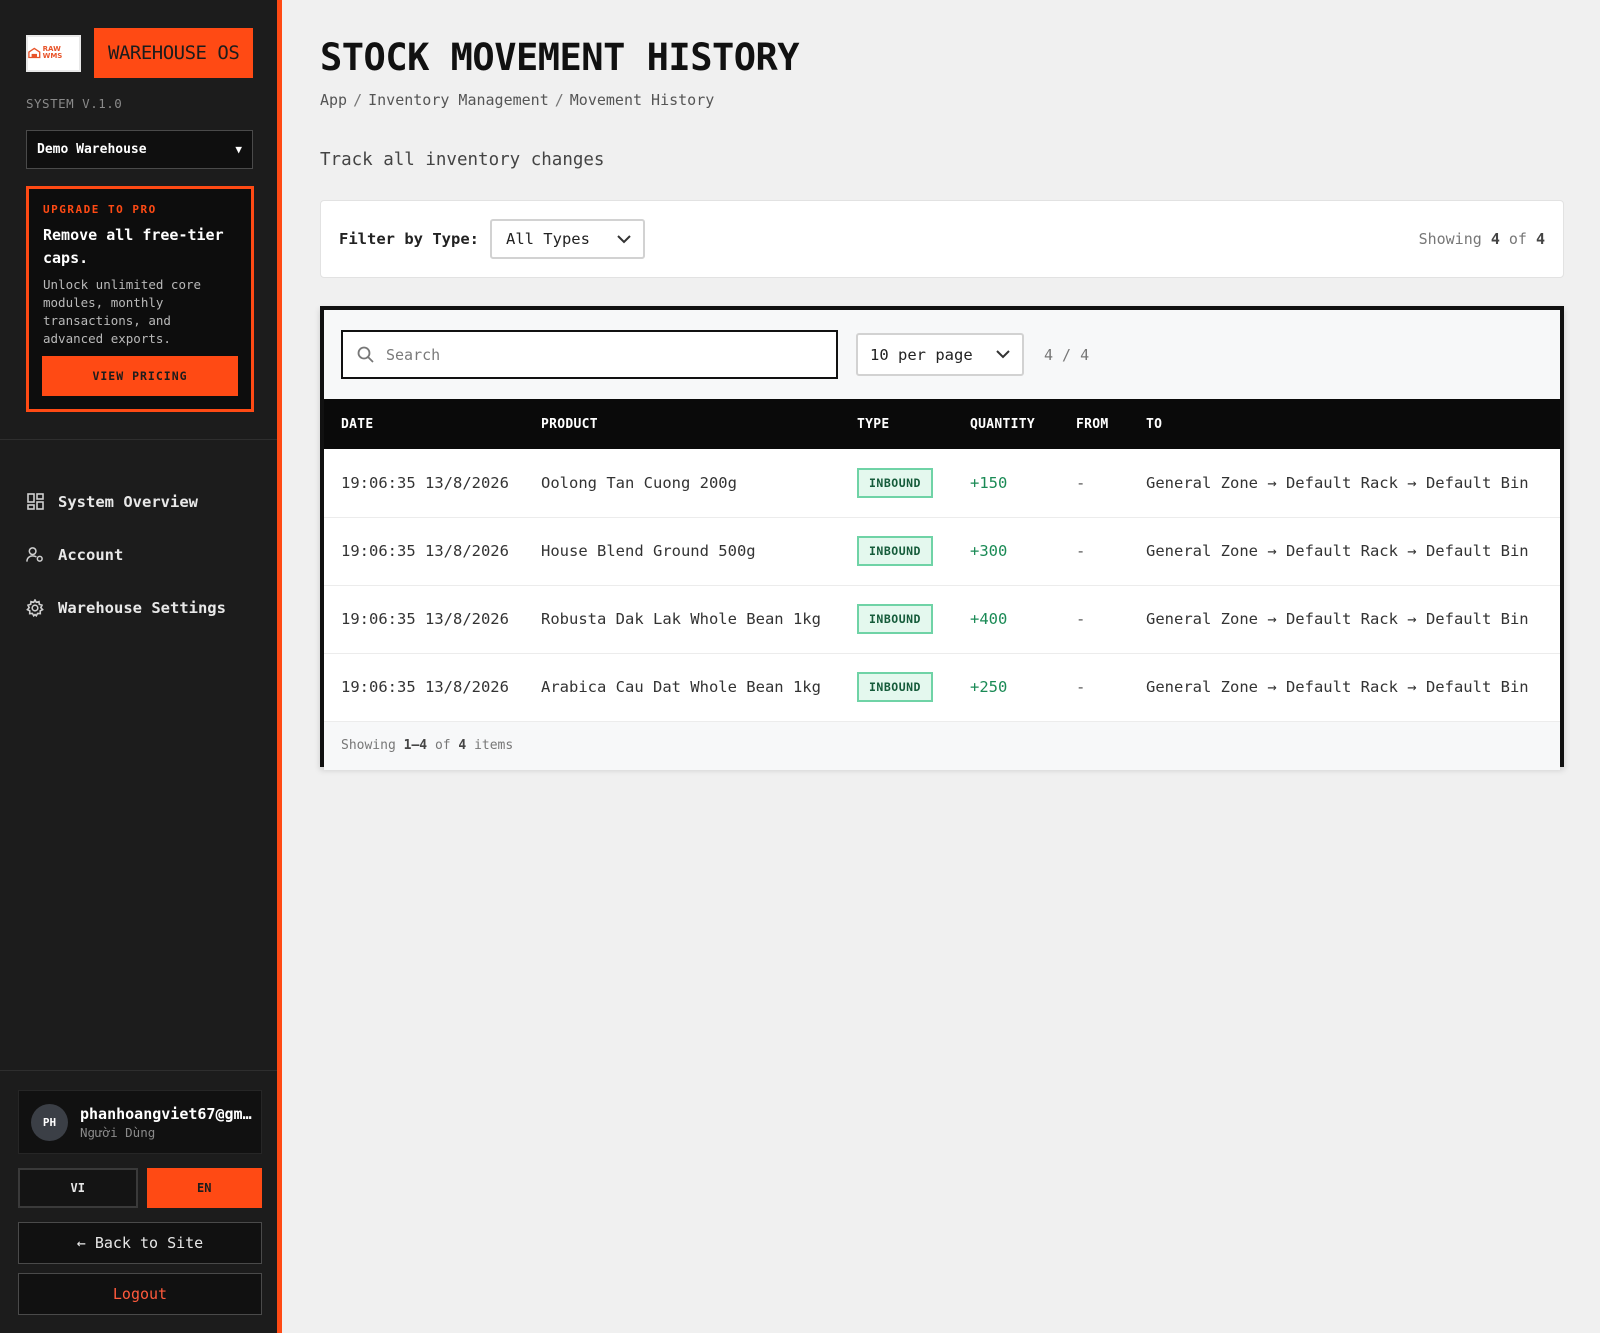 The image size is (1600, 1333). I want to click on column-header-product: PRODUCT, so click(682, 424).